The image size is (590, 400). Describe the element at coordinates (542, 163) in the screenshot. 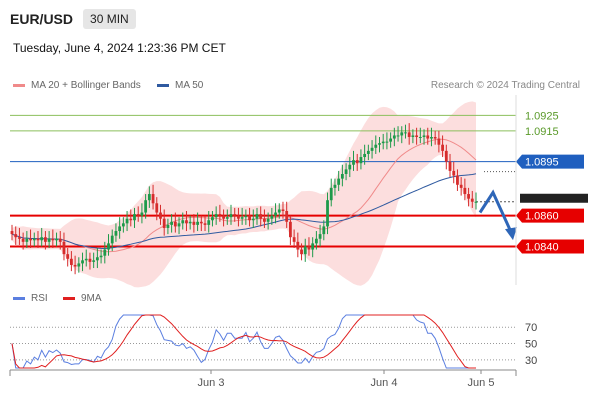

I see `level-label-1.0895: 1.0895` at that location.